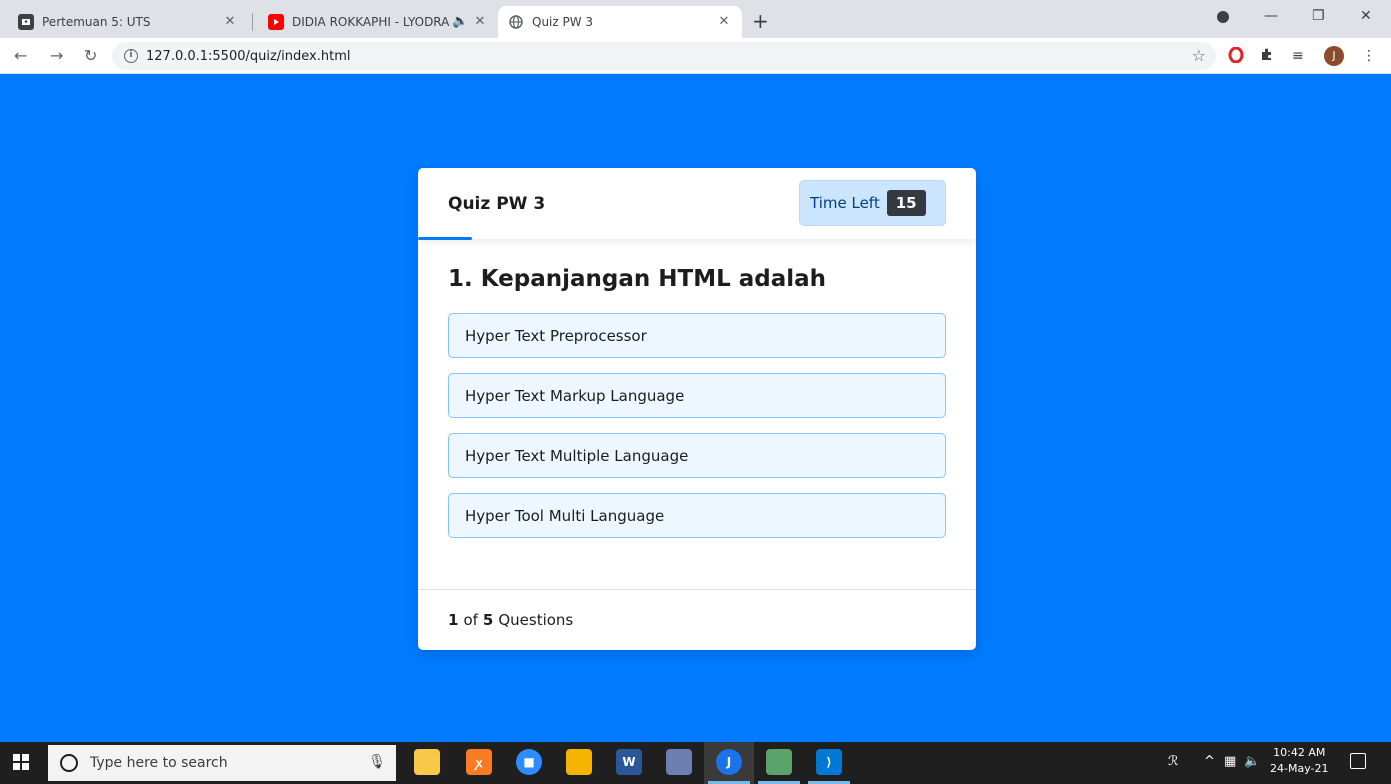 The image size is (1391, 784). I want to click on info-icon: i, so click(131, 56).